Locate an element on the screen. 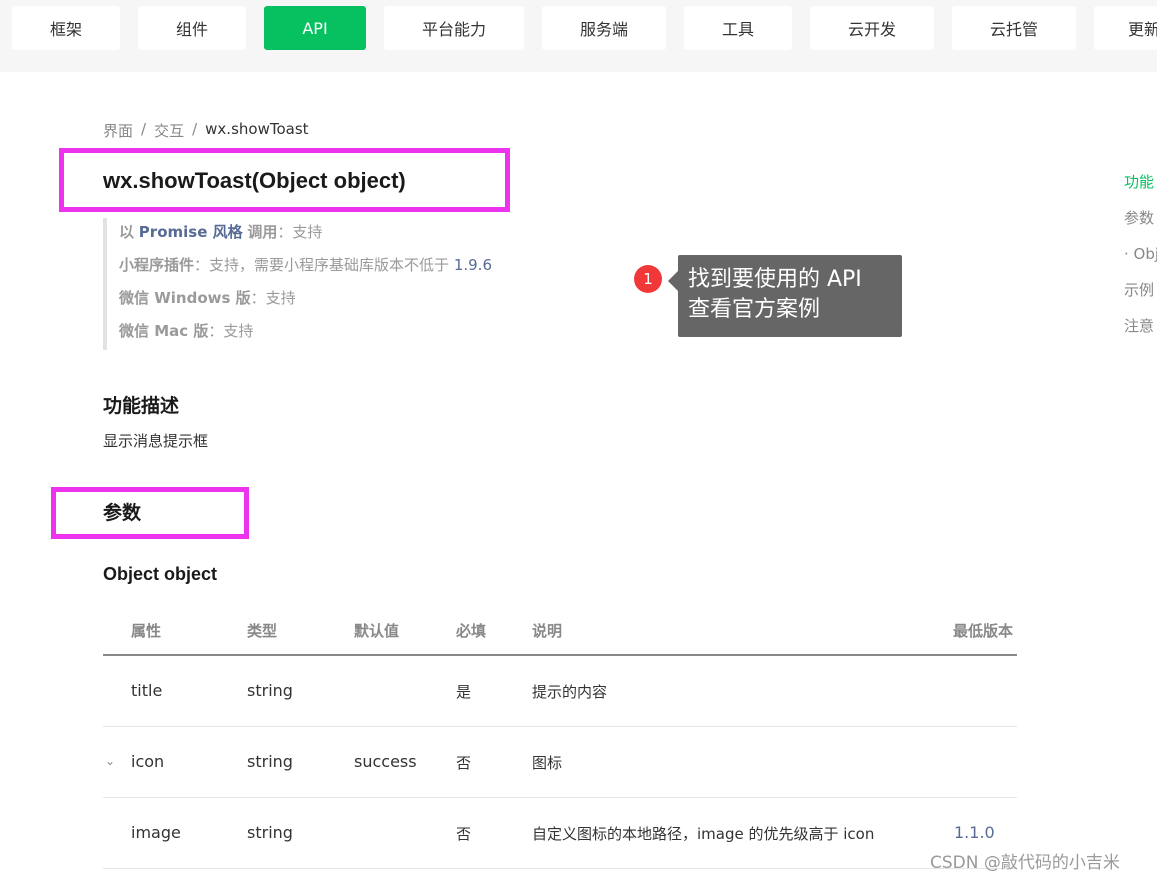  support-promise: 以 Promise 风格 调用：支持 is located at coordinates (221, 232).